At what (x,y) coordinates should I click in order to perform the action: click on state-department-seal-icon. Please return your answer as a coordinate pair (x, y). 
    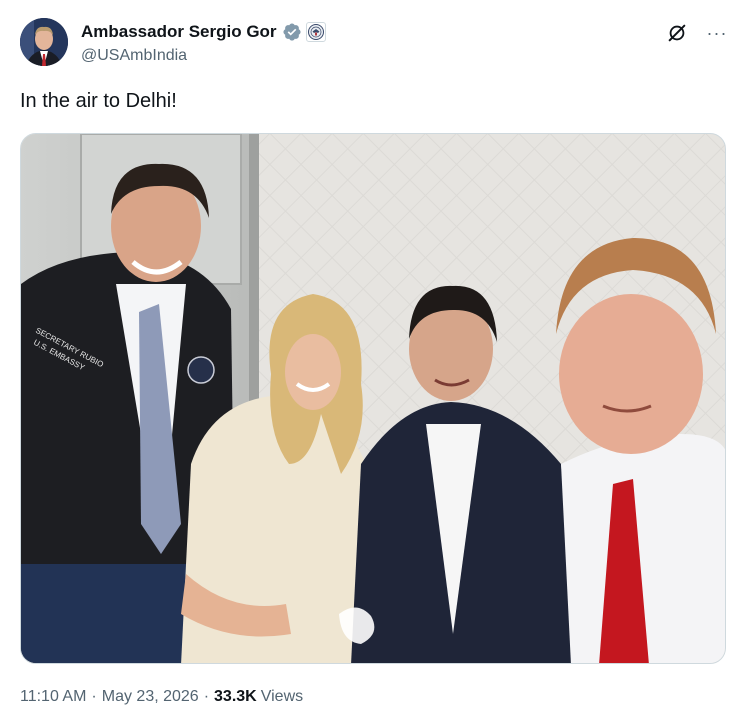
    Looking at the image, I should click on (315, 32).